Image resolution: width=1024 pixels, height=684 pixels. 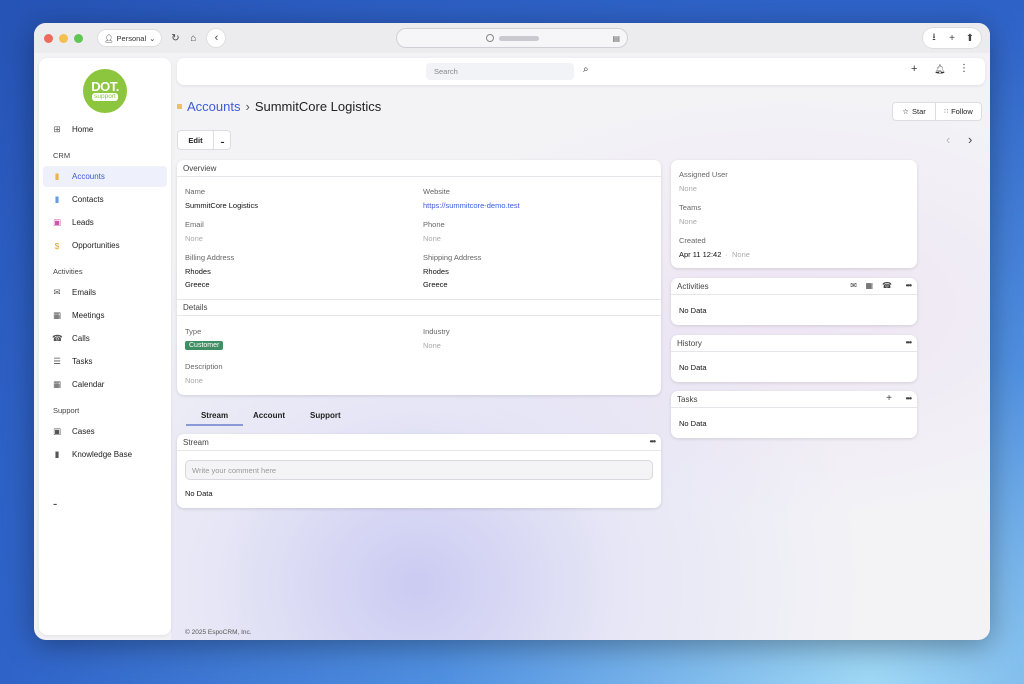 I want to click on overview-header: Overview, so click(x=419, y=168).